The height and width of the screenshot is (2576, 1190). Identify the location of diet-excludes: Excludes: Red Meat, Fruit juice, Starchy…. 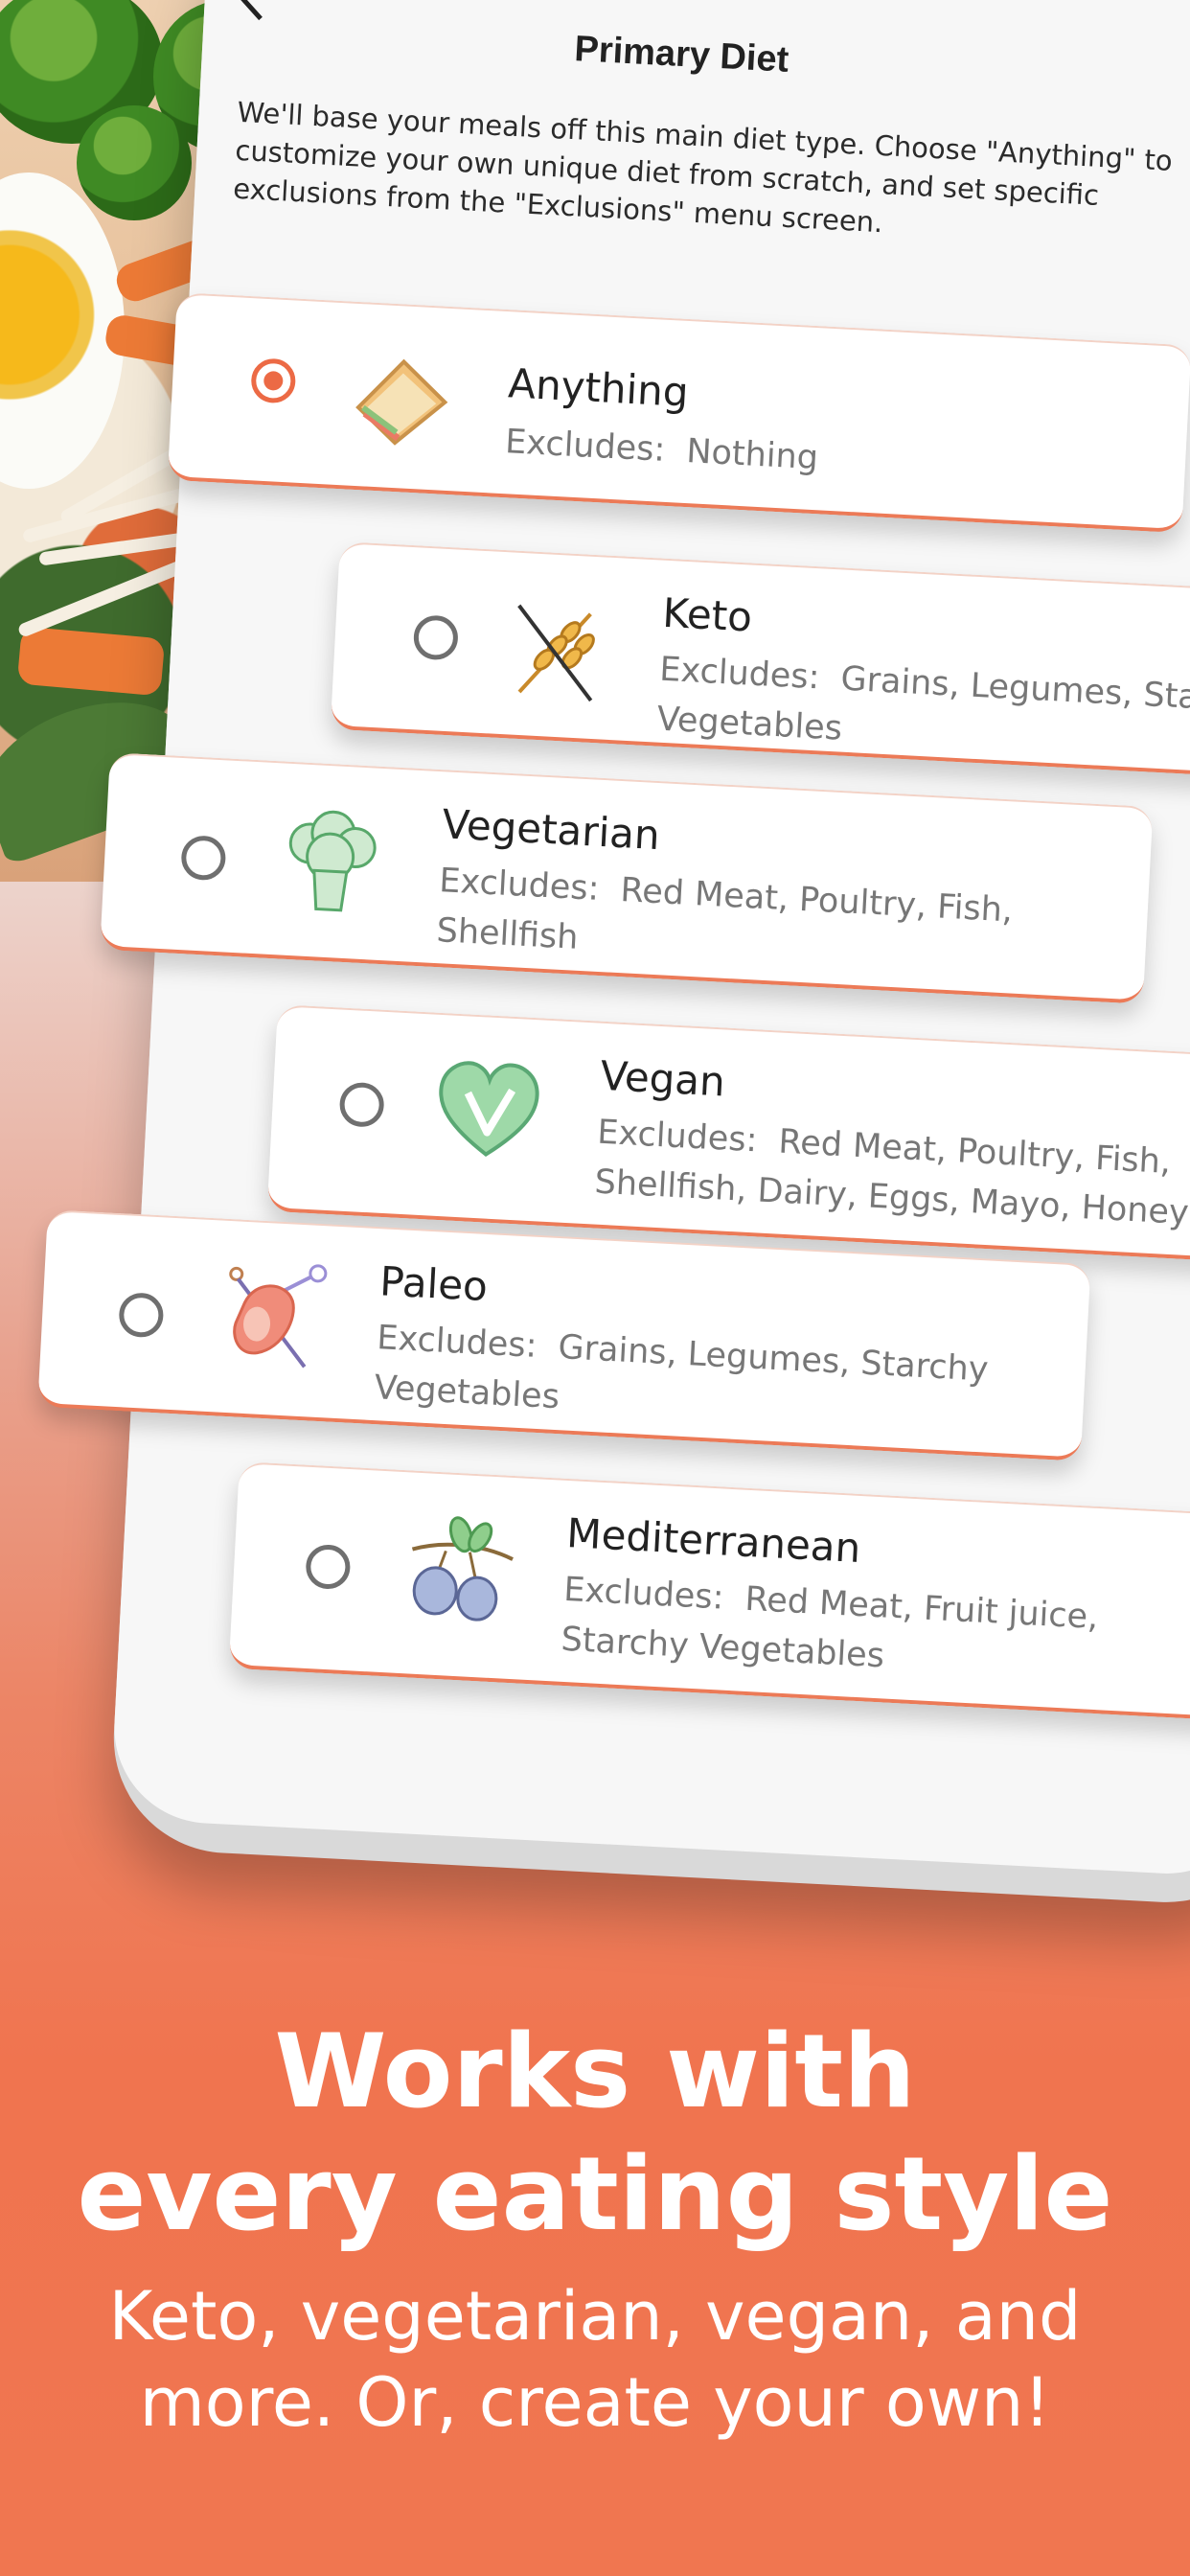
(830, 1623).